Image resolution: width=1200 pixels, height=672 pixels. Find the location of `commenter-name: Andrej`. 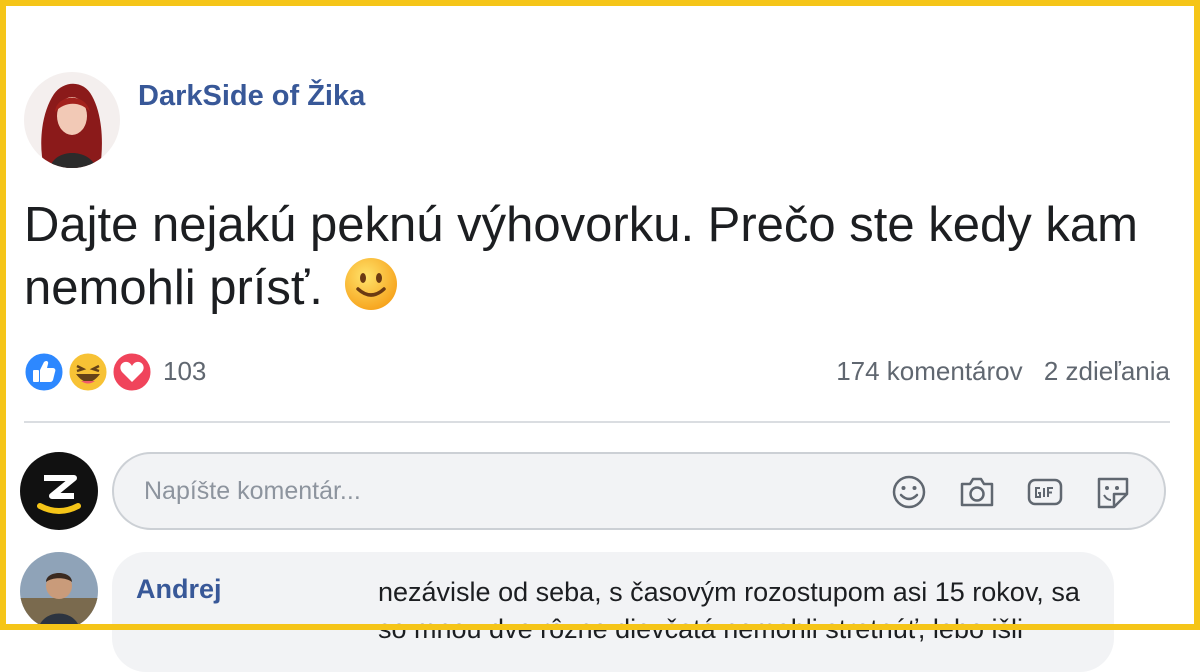

commenter-name: Andrej is located at coordinates (179, 589).